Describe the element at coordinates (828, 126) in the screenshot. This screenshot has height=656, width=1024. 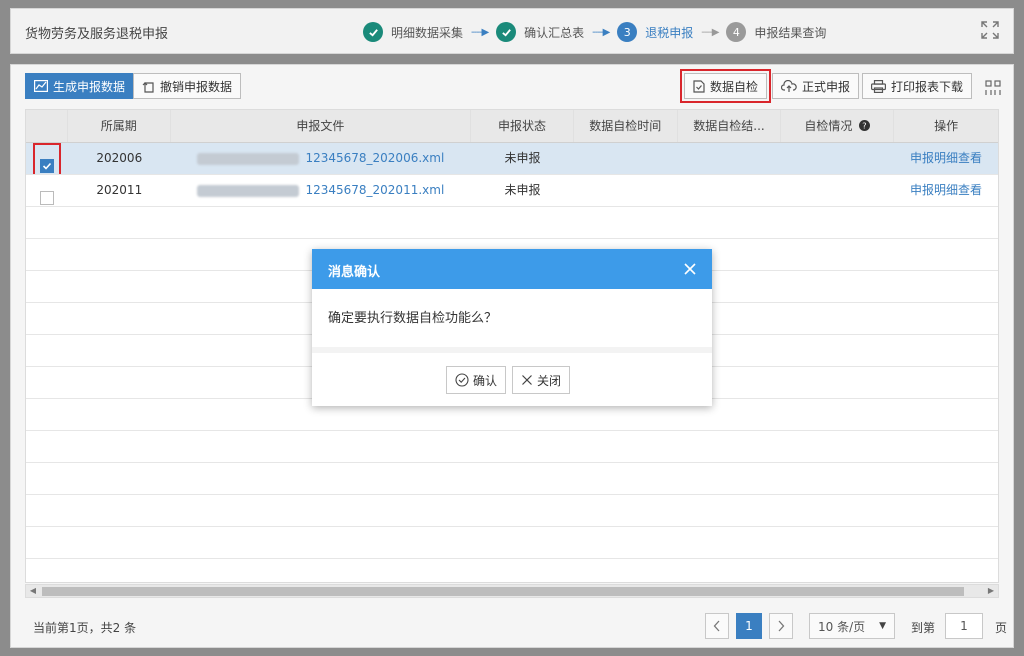
I see `column-header-label: 自检情况` at that location.